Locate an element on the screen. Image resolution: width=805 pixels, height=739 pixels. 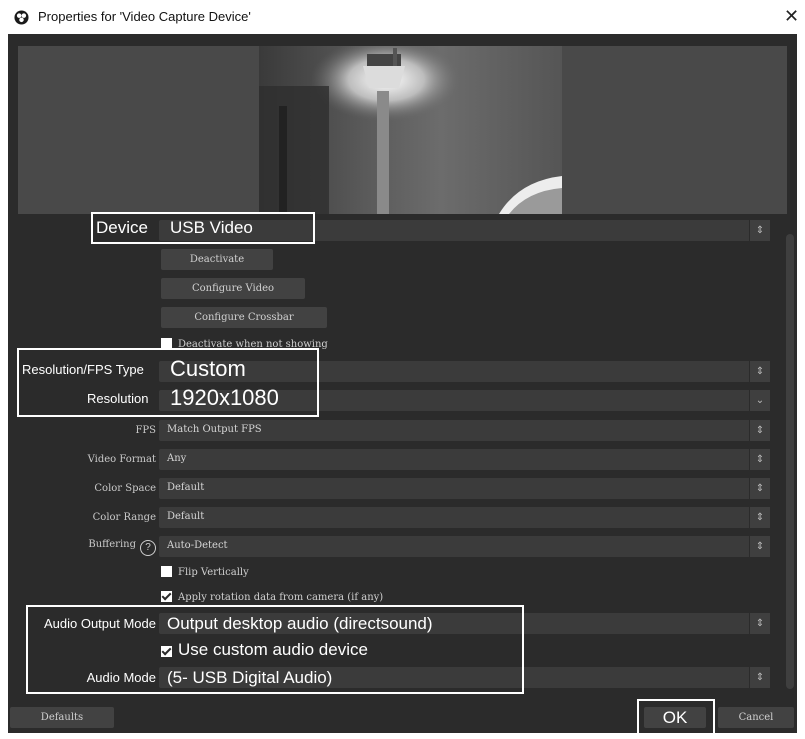
video-format-value: Any is located at coordinates (177, 458).